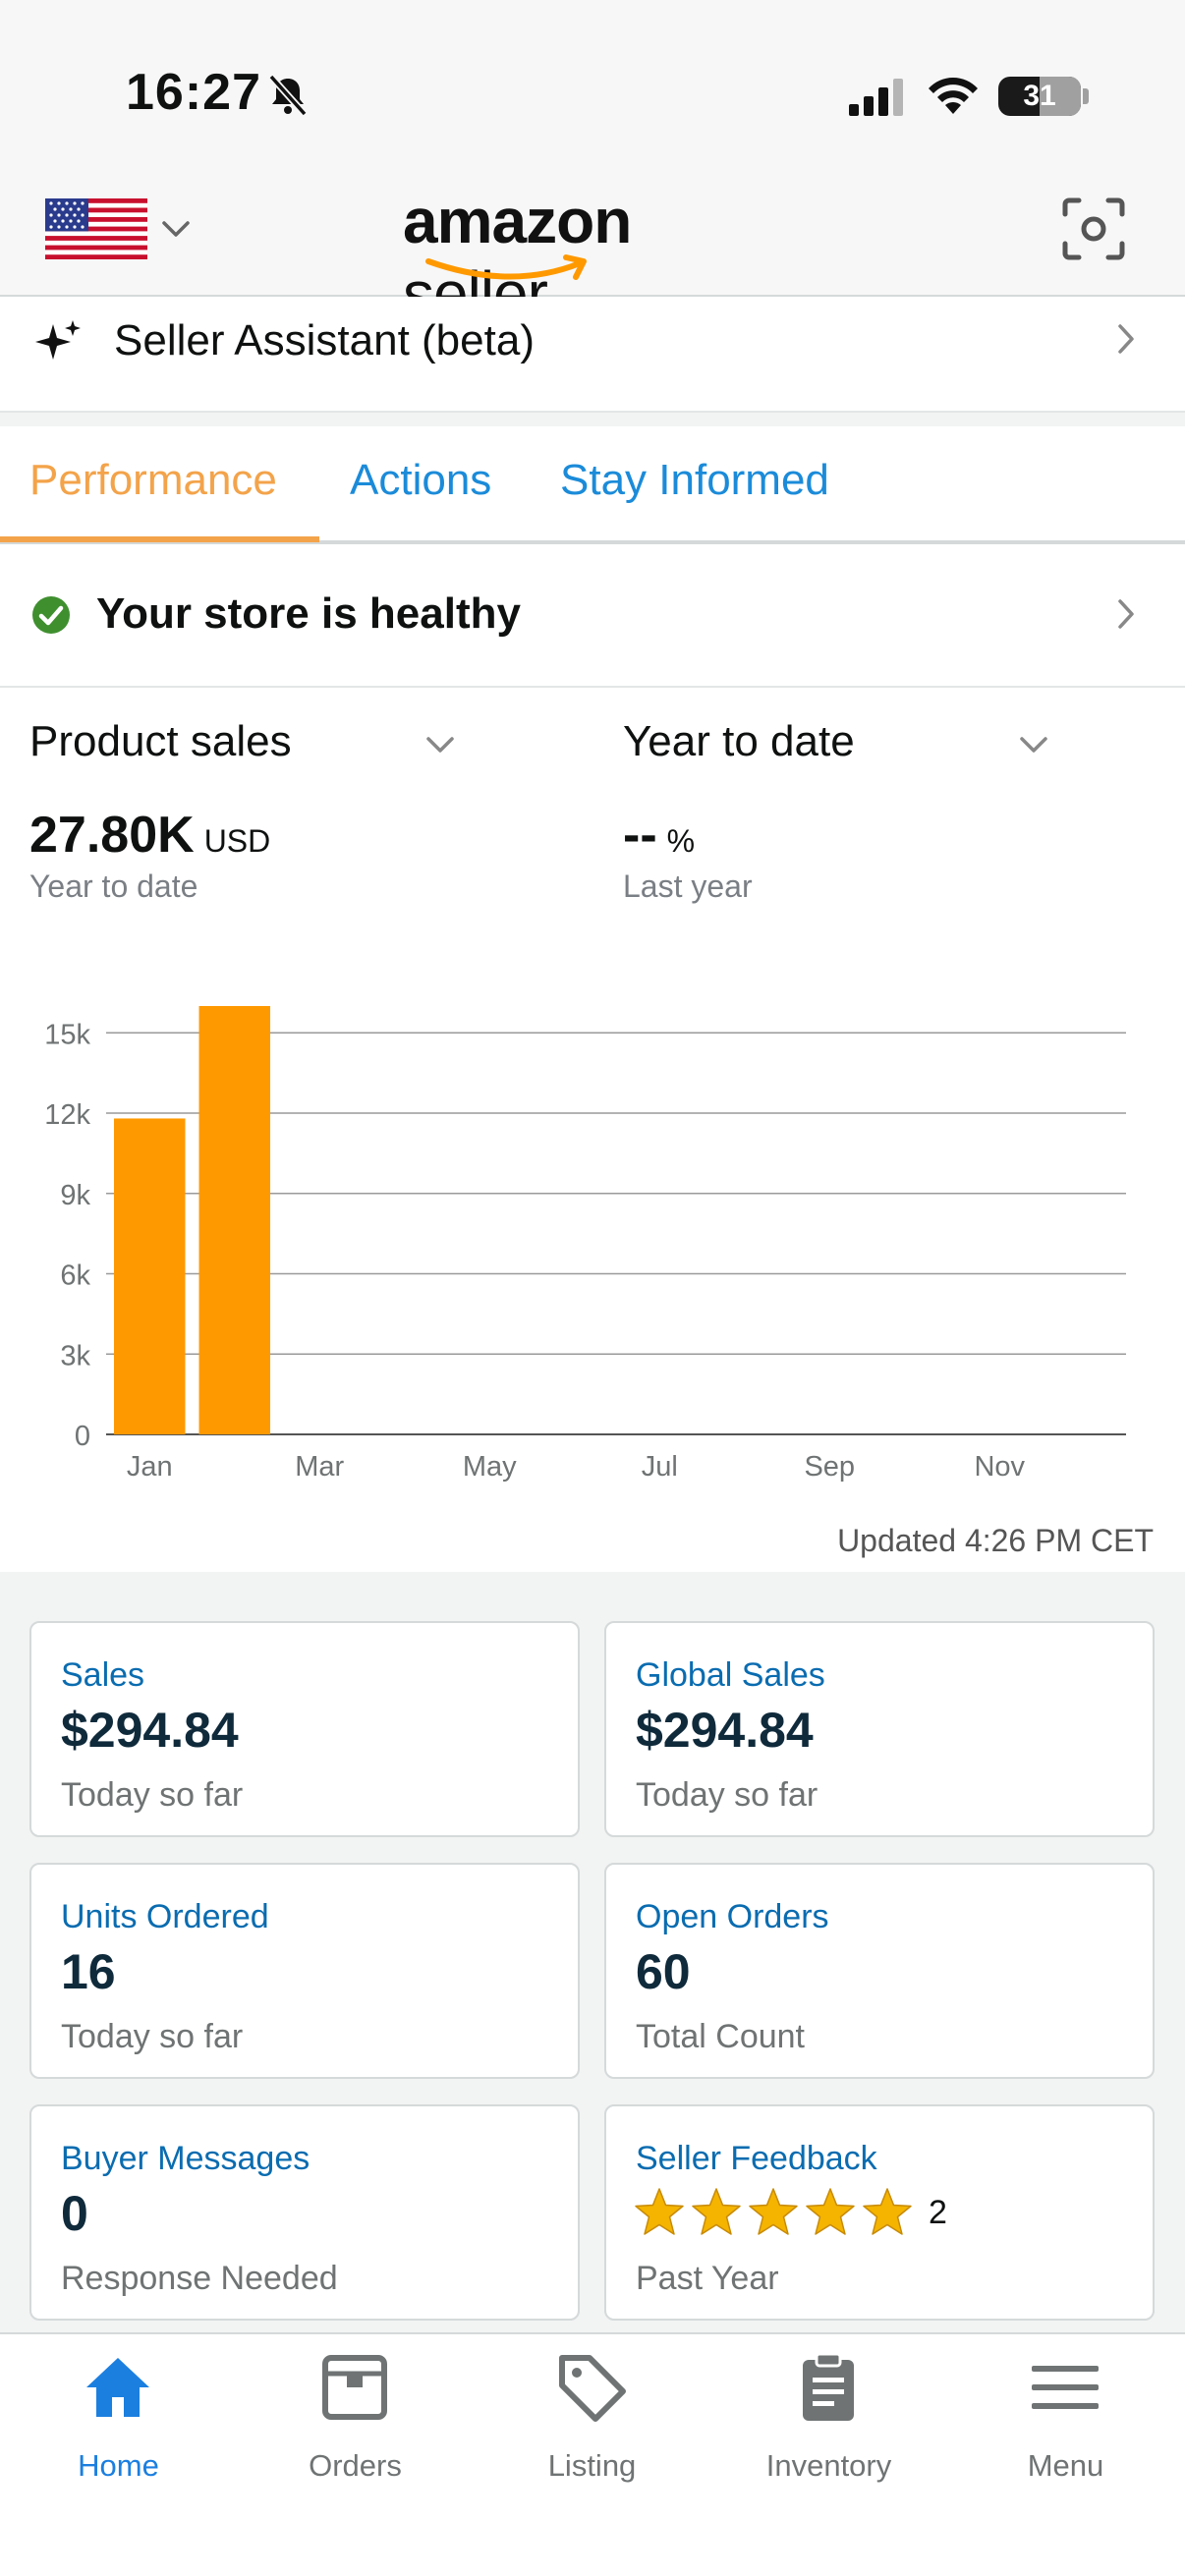 The image size is (1185, 2576). I want to click on app-header: amazon seller, so click(592, 248).